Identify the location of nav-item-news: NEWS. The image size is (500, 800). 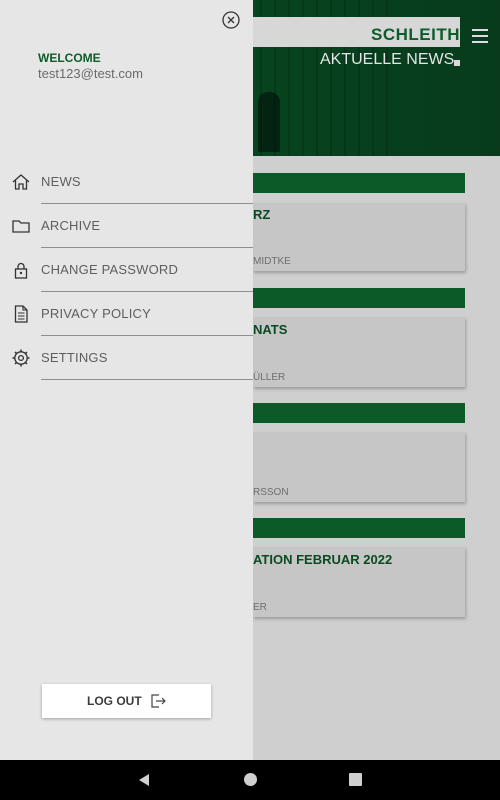
(126, 186).